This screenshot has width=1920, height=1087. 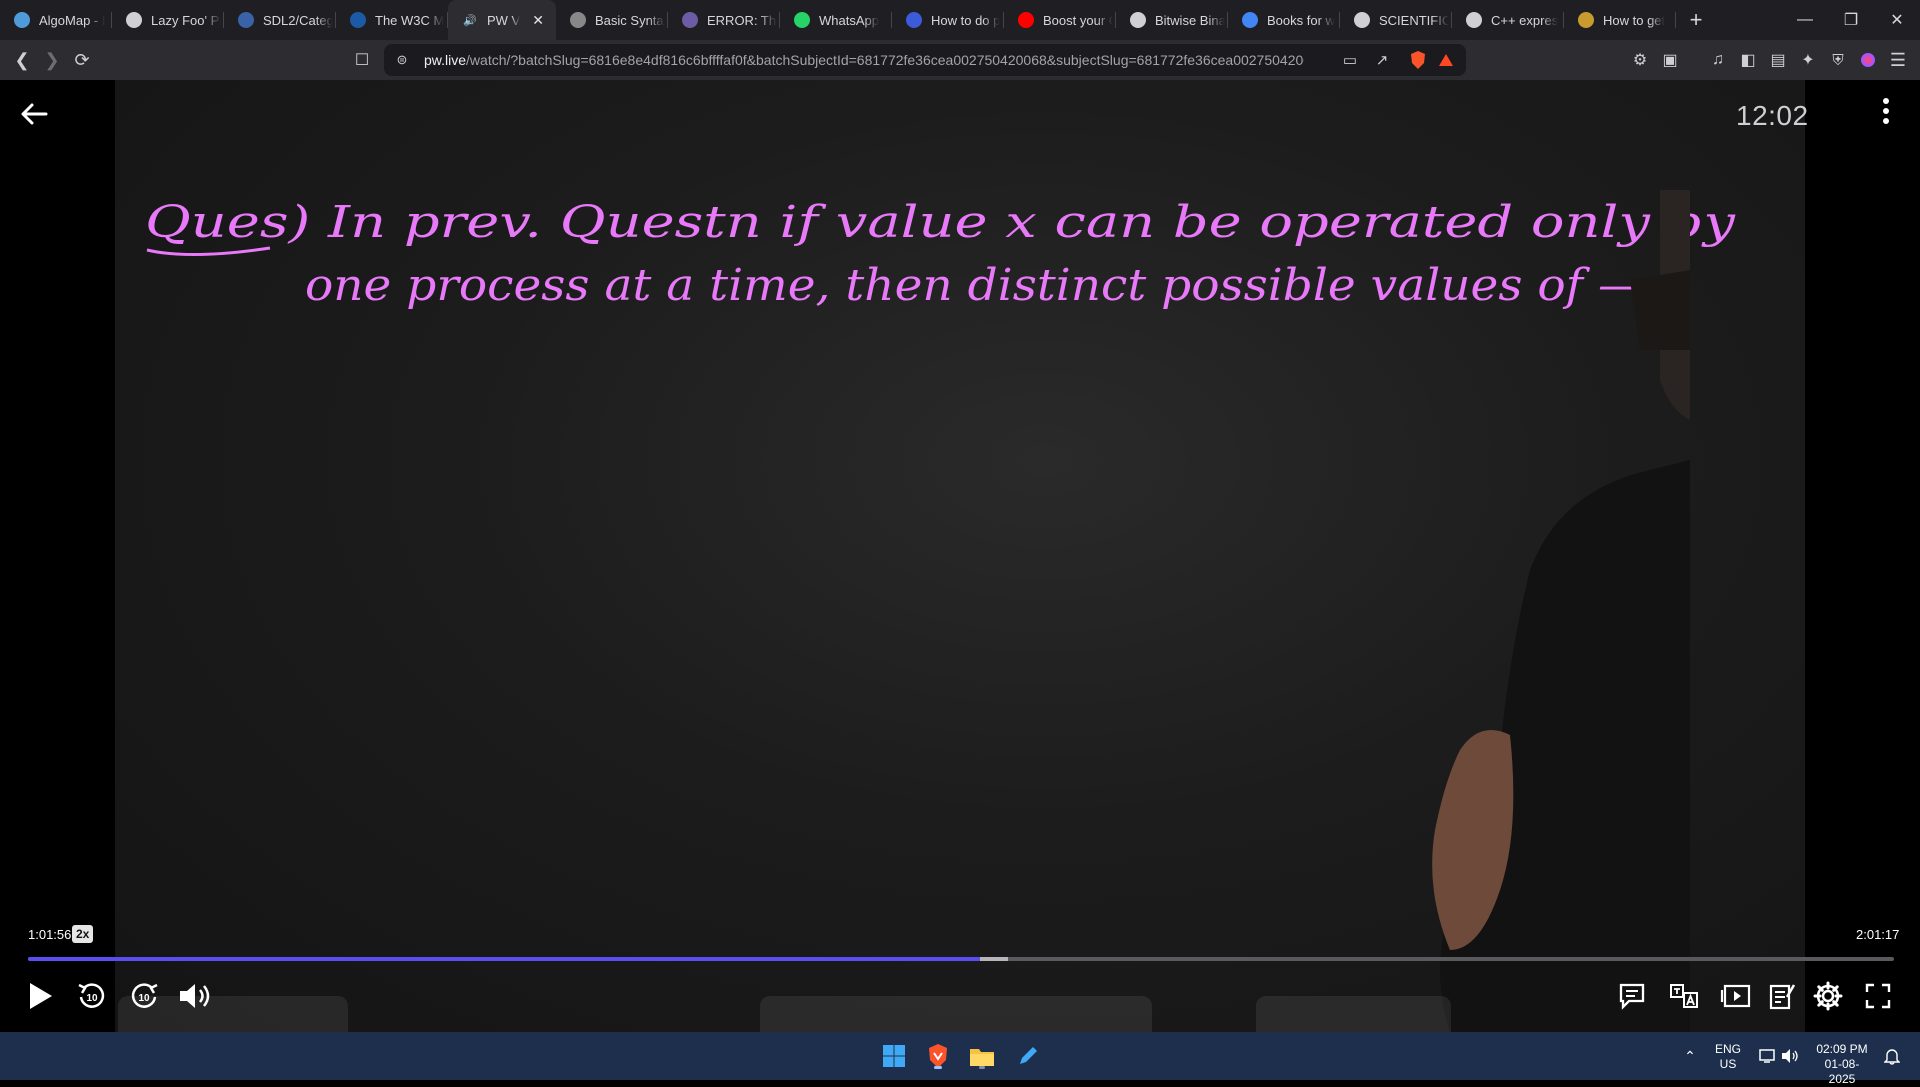 I want to click on more-options-icon, so click(x=1886, y=115).